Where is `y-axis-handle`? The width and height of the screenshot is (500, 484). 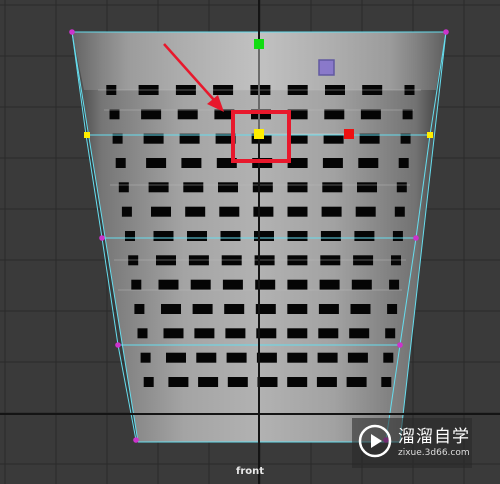 y-axis-handle is located at coordinates (259, 44).